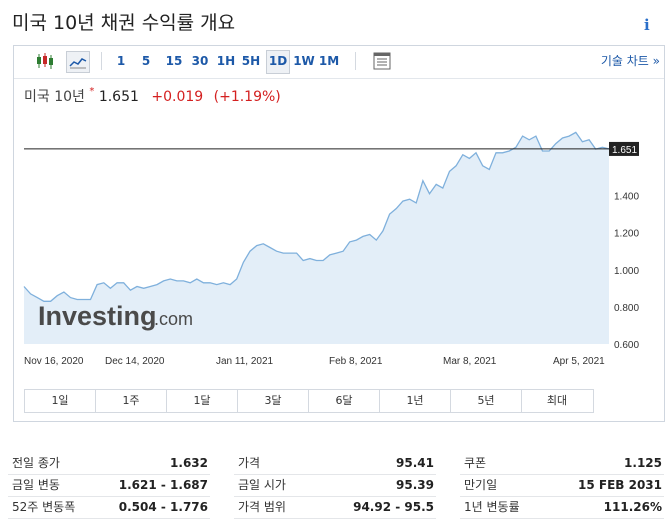 Image resolution: width=670 pixels, height=527 pixels. Describe the element at coordinates (78, 62) in the screenshot. I see `line-chart-icon` at that location.